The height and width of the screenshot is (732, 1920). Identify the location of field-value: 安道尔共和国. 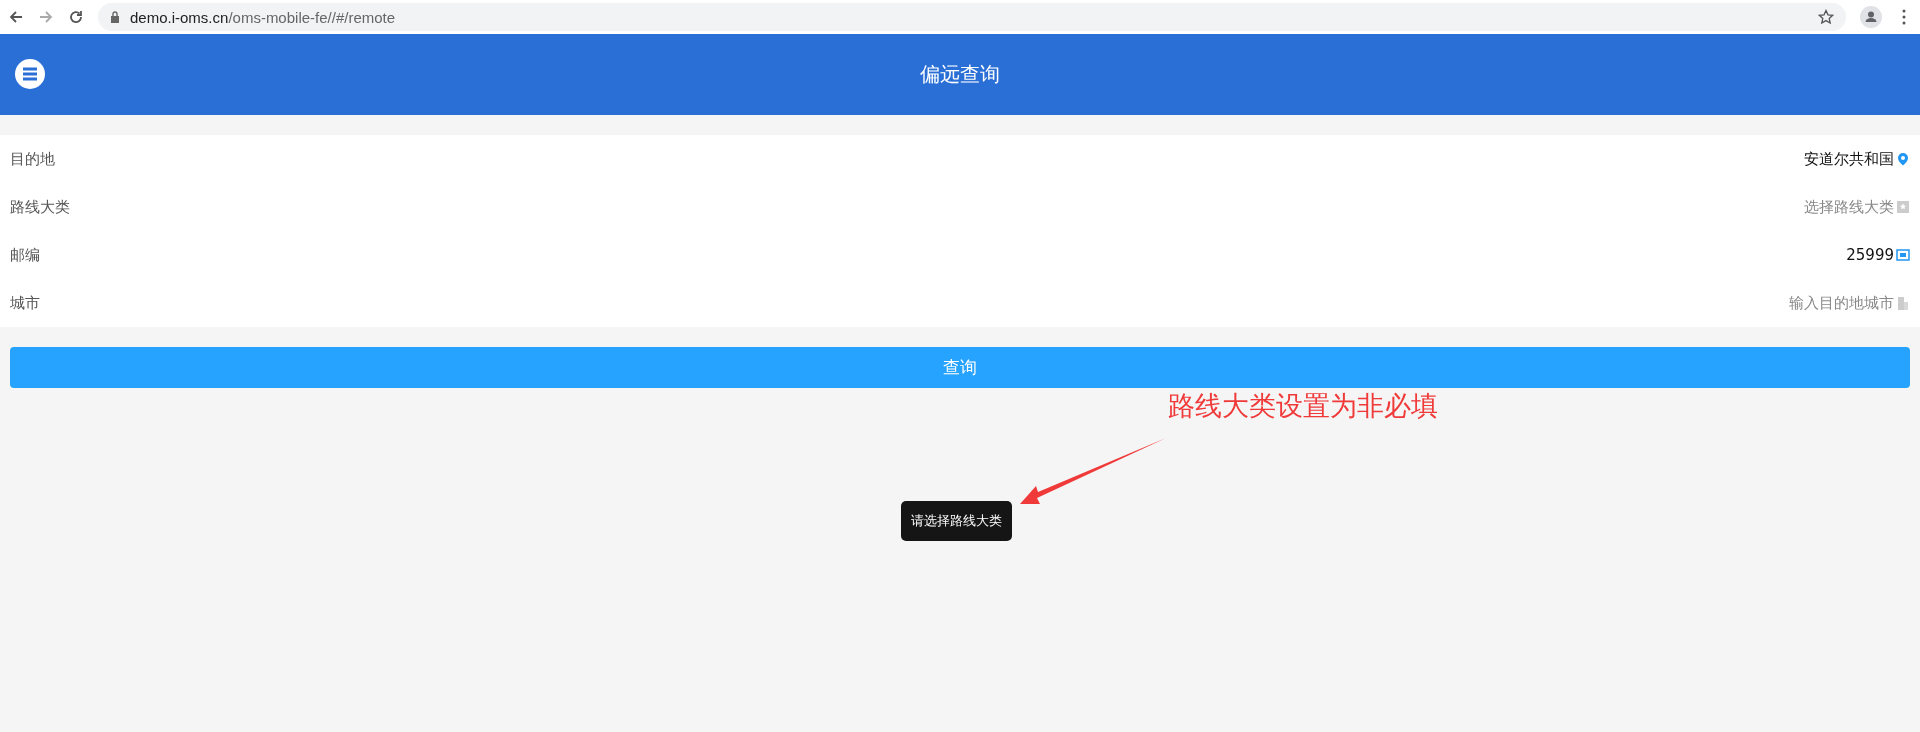
(1849, 159).